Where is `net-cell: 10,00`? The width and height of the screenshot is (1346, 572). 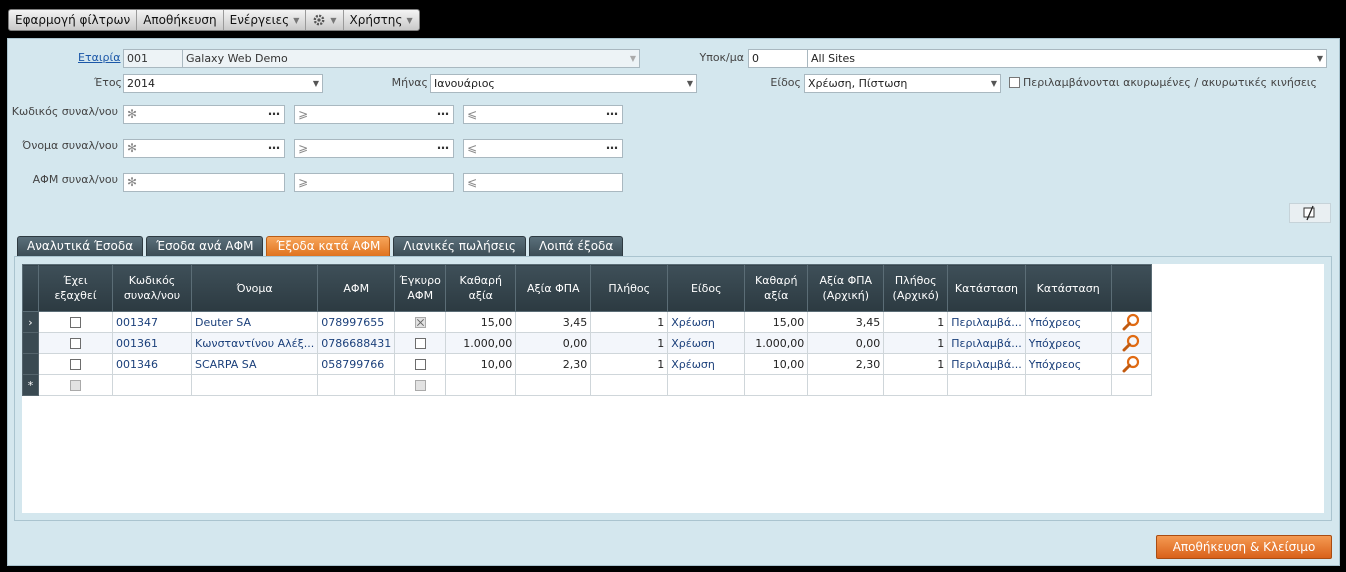 net-cell: 10,00 is located at coordinates (481, 364).